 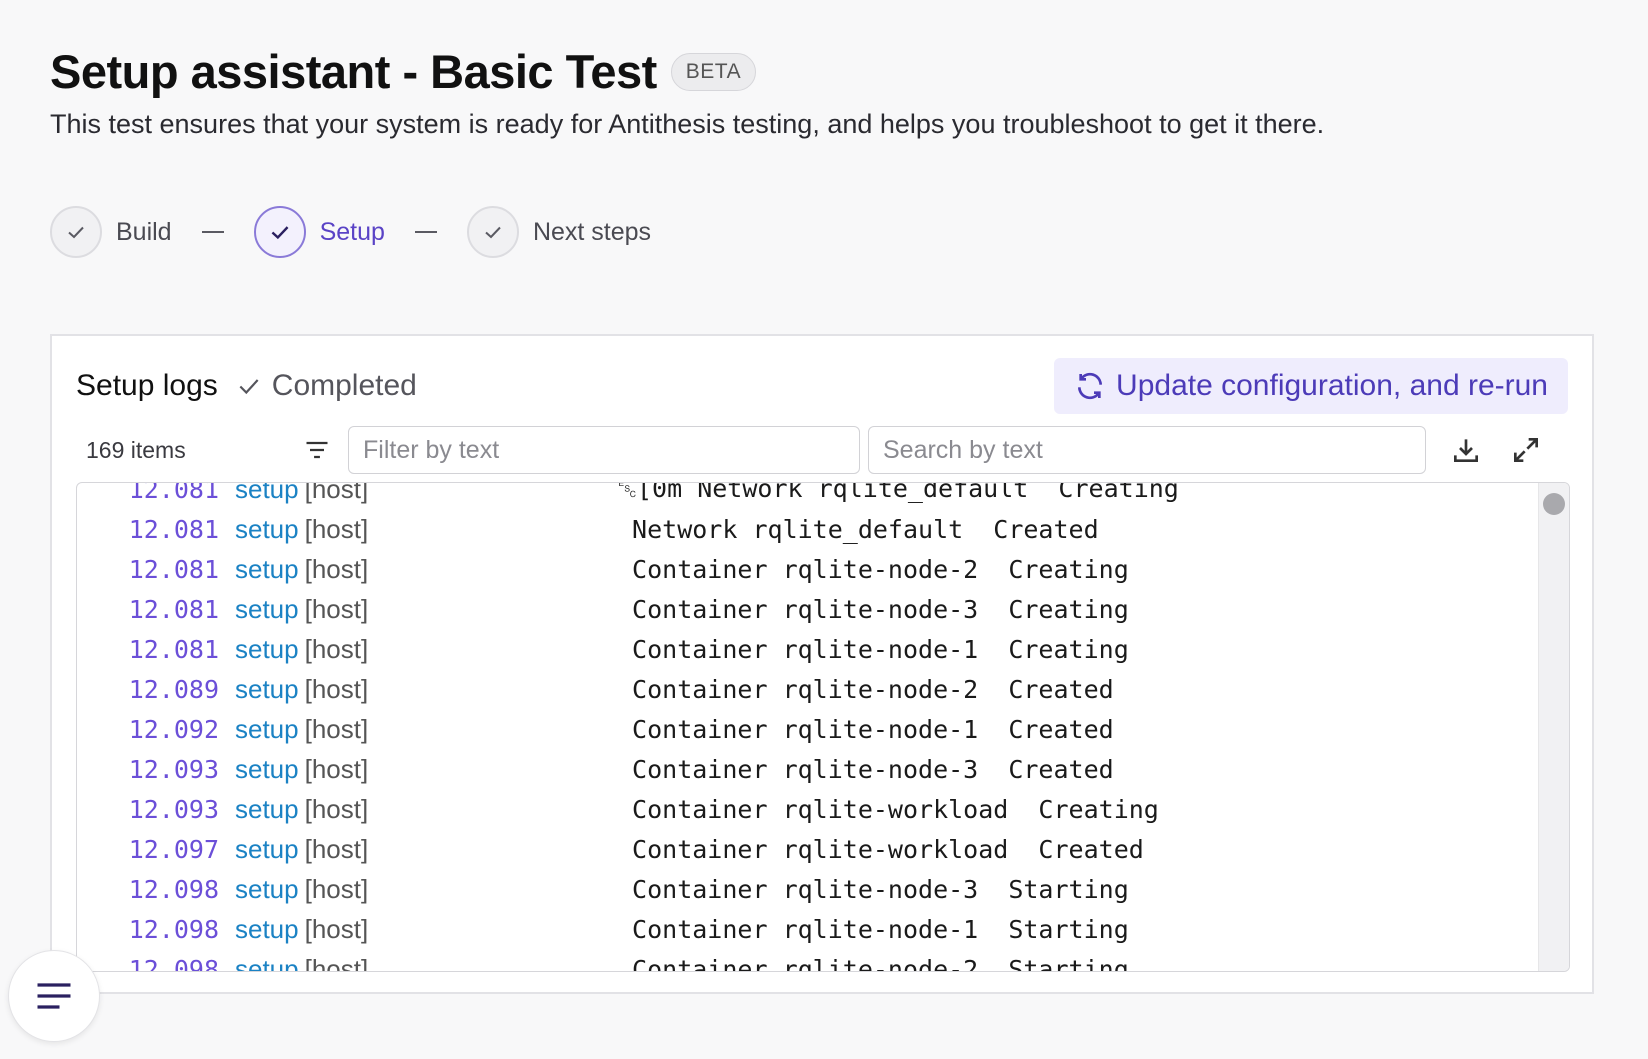 I want to click on log-message: Container rqlite-node-2 Creating, so click(x=873, y=569).